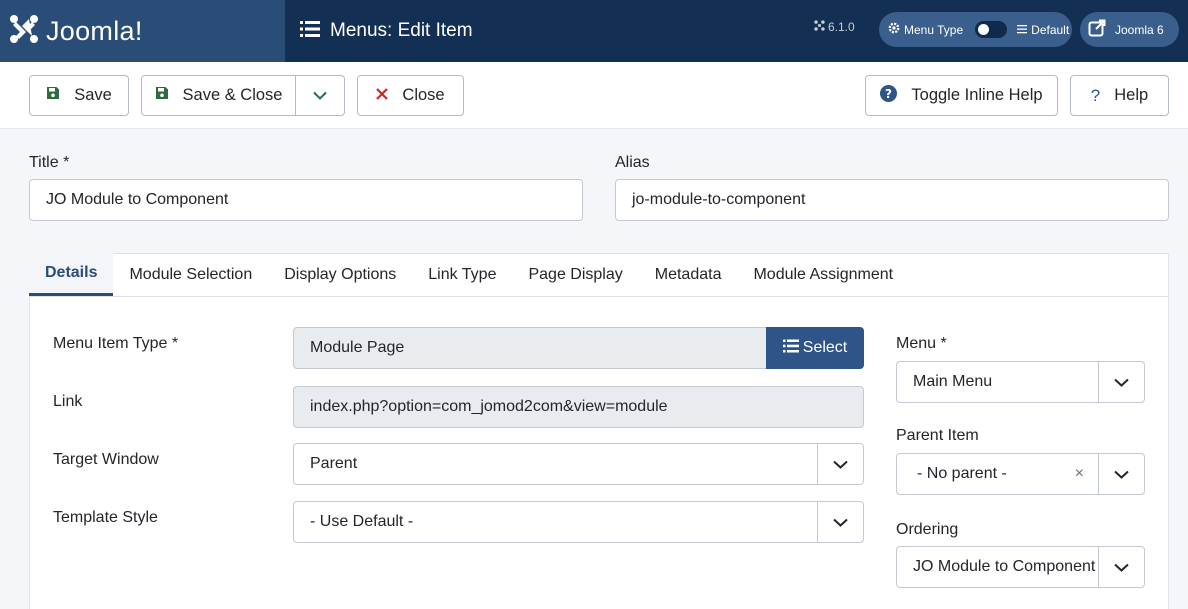 This screenshot has width=1188, height=609. I want to click on tab-metadata: Metadata, so click(688, 274).